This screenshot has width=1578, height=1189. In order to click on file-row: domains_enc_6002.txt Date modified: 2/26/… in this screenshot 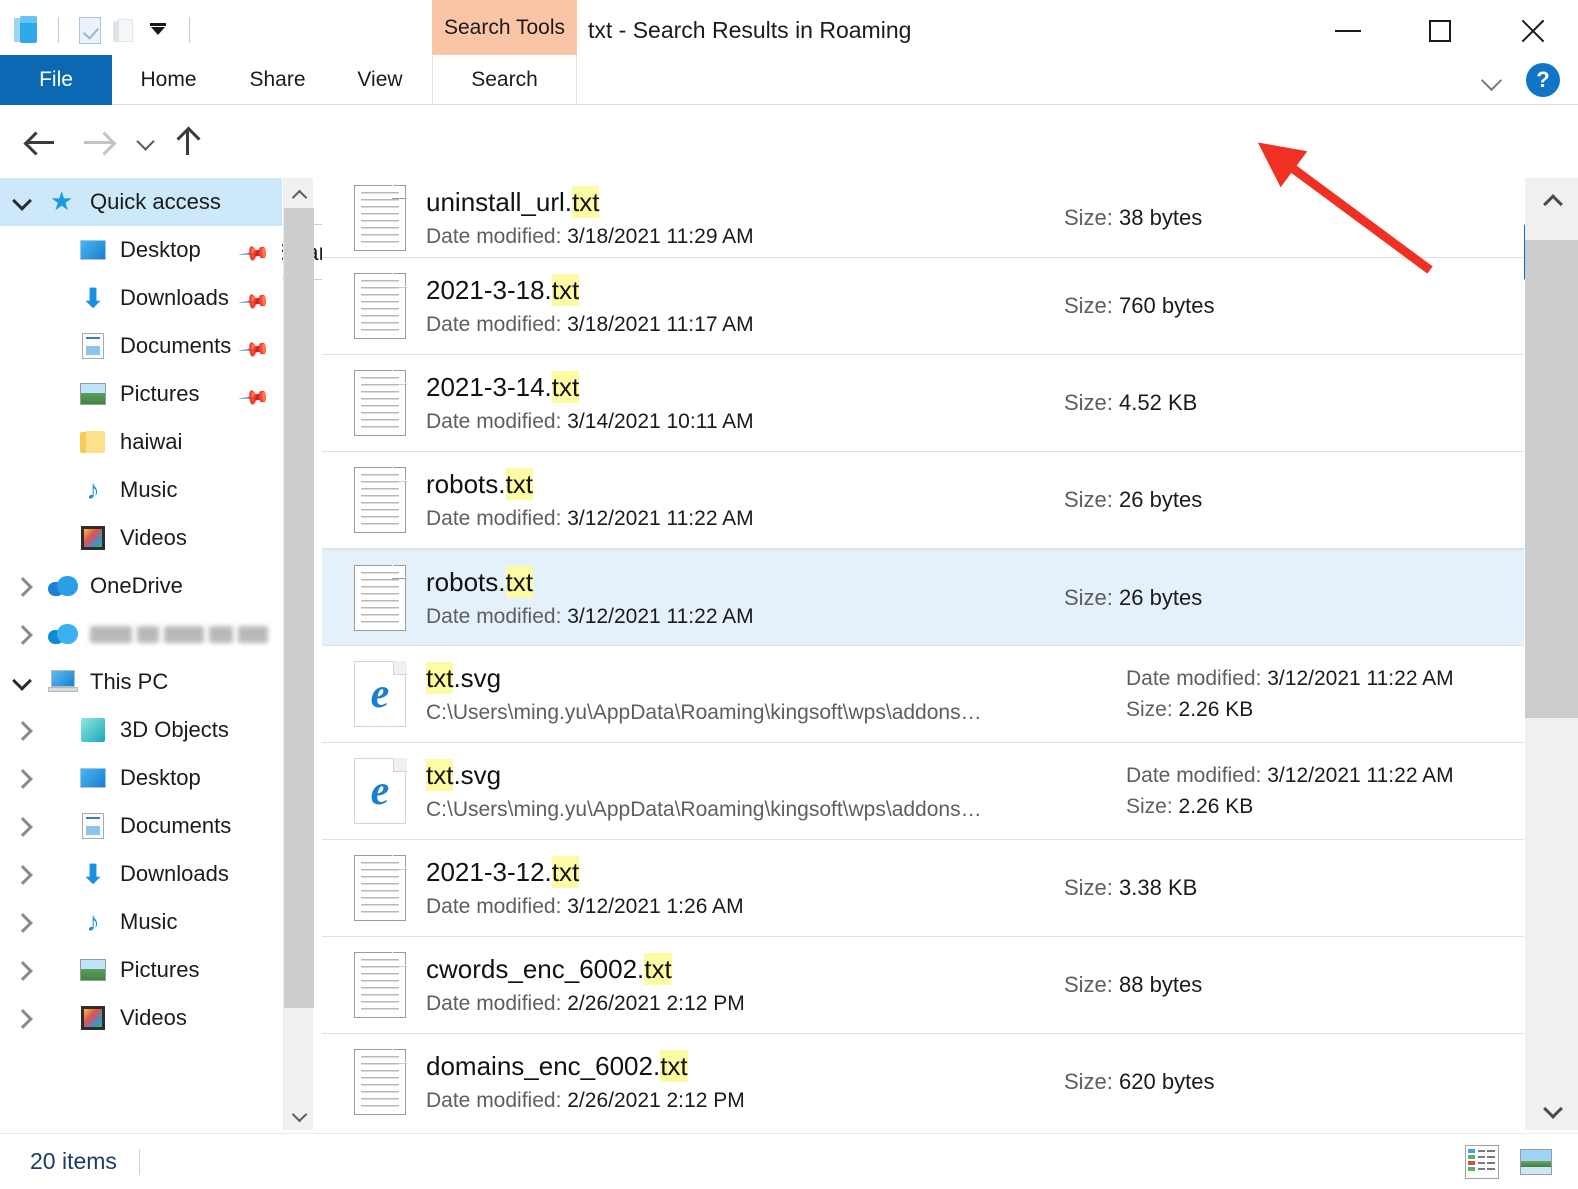, I will do `click(923, 1082)`.